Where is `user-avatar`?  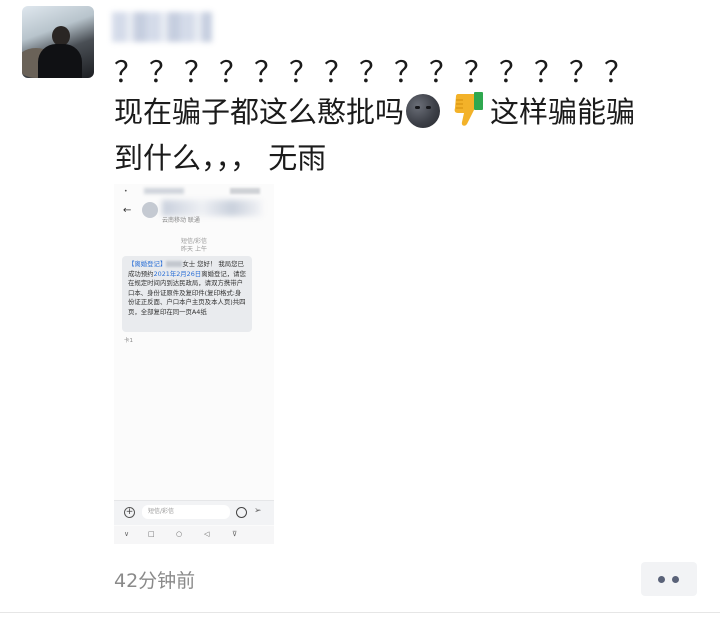 user-avatar is located at coordinates (58, 42).